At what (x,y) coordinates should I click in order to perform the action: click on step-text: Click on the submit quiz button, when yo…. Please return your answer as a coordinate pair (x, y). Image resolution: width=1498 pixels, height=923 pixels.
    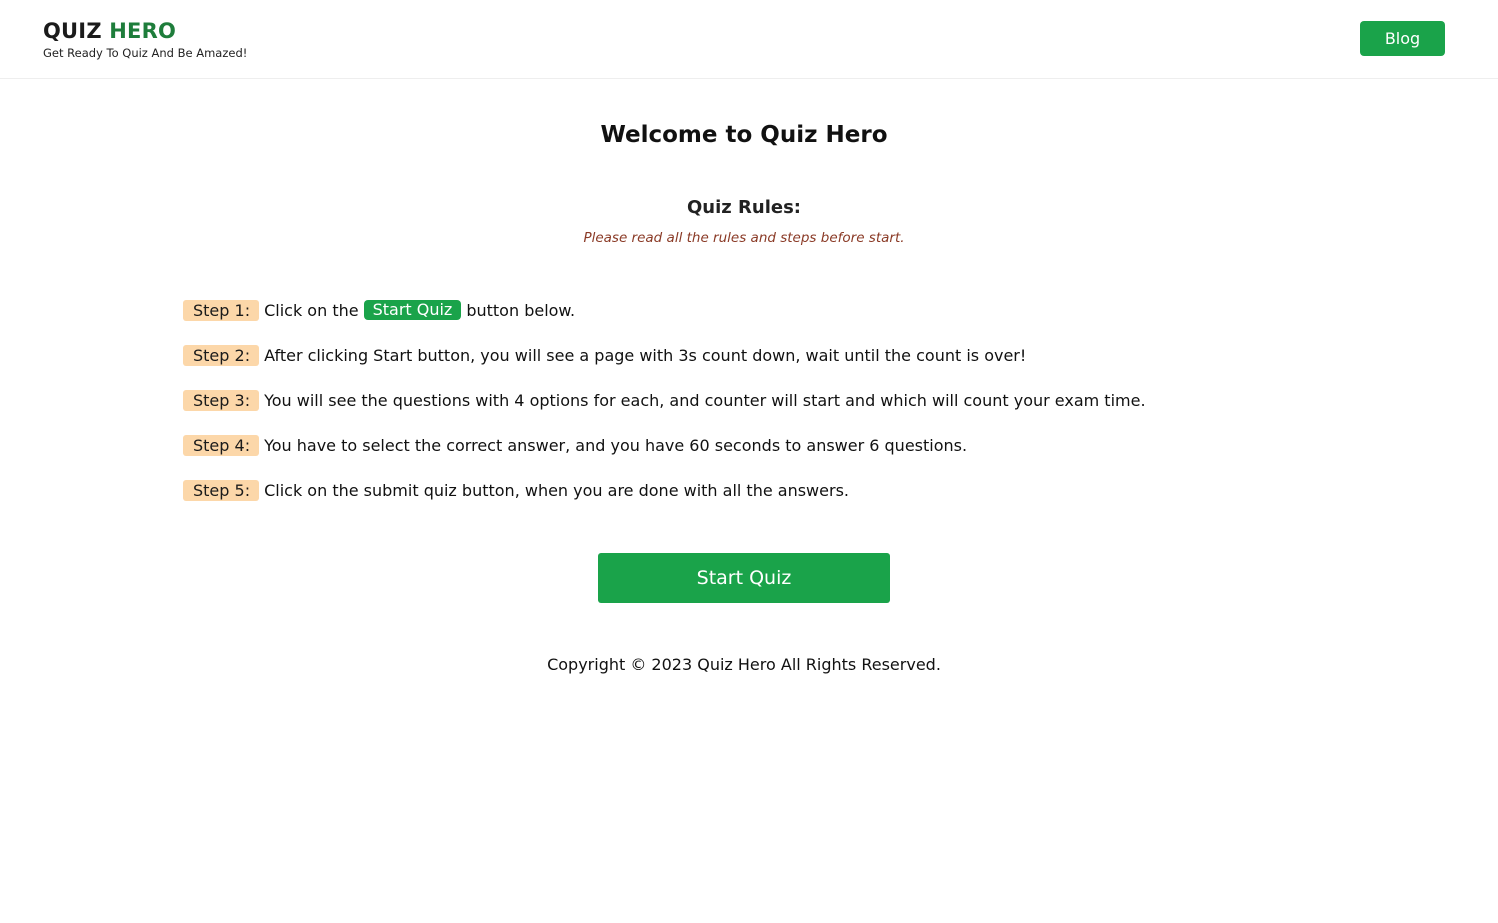
    Looking at the image, I should click on (556, 490).